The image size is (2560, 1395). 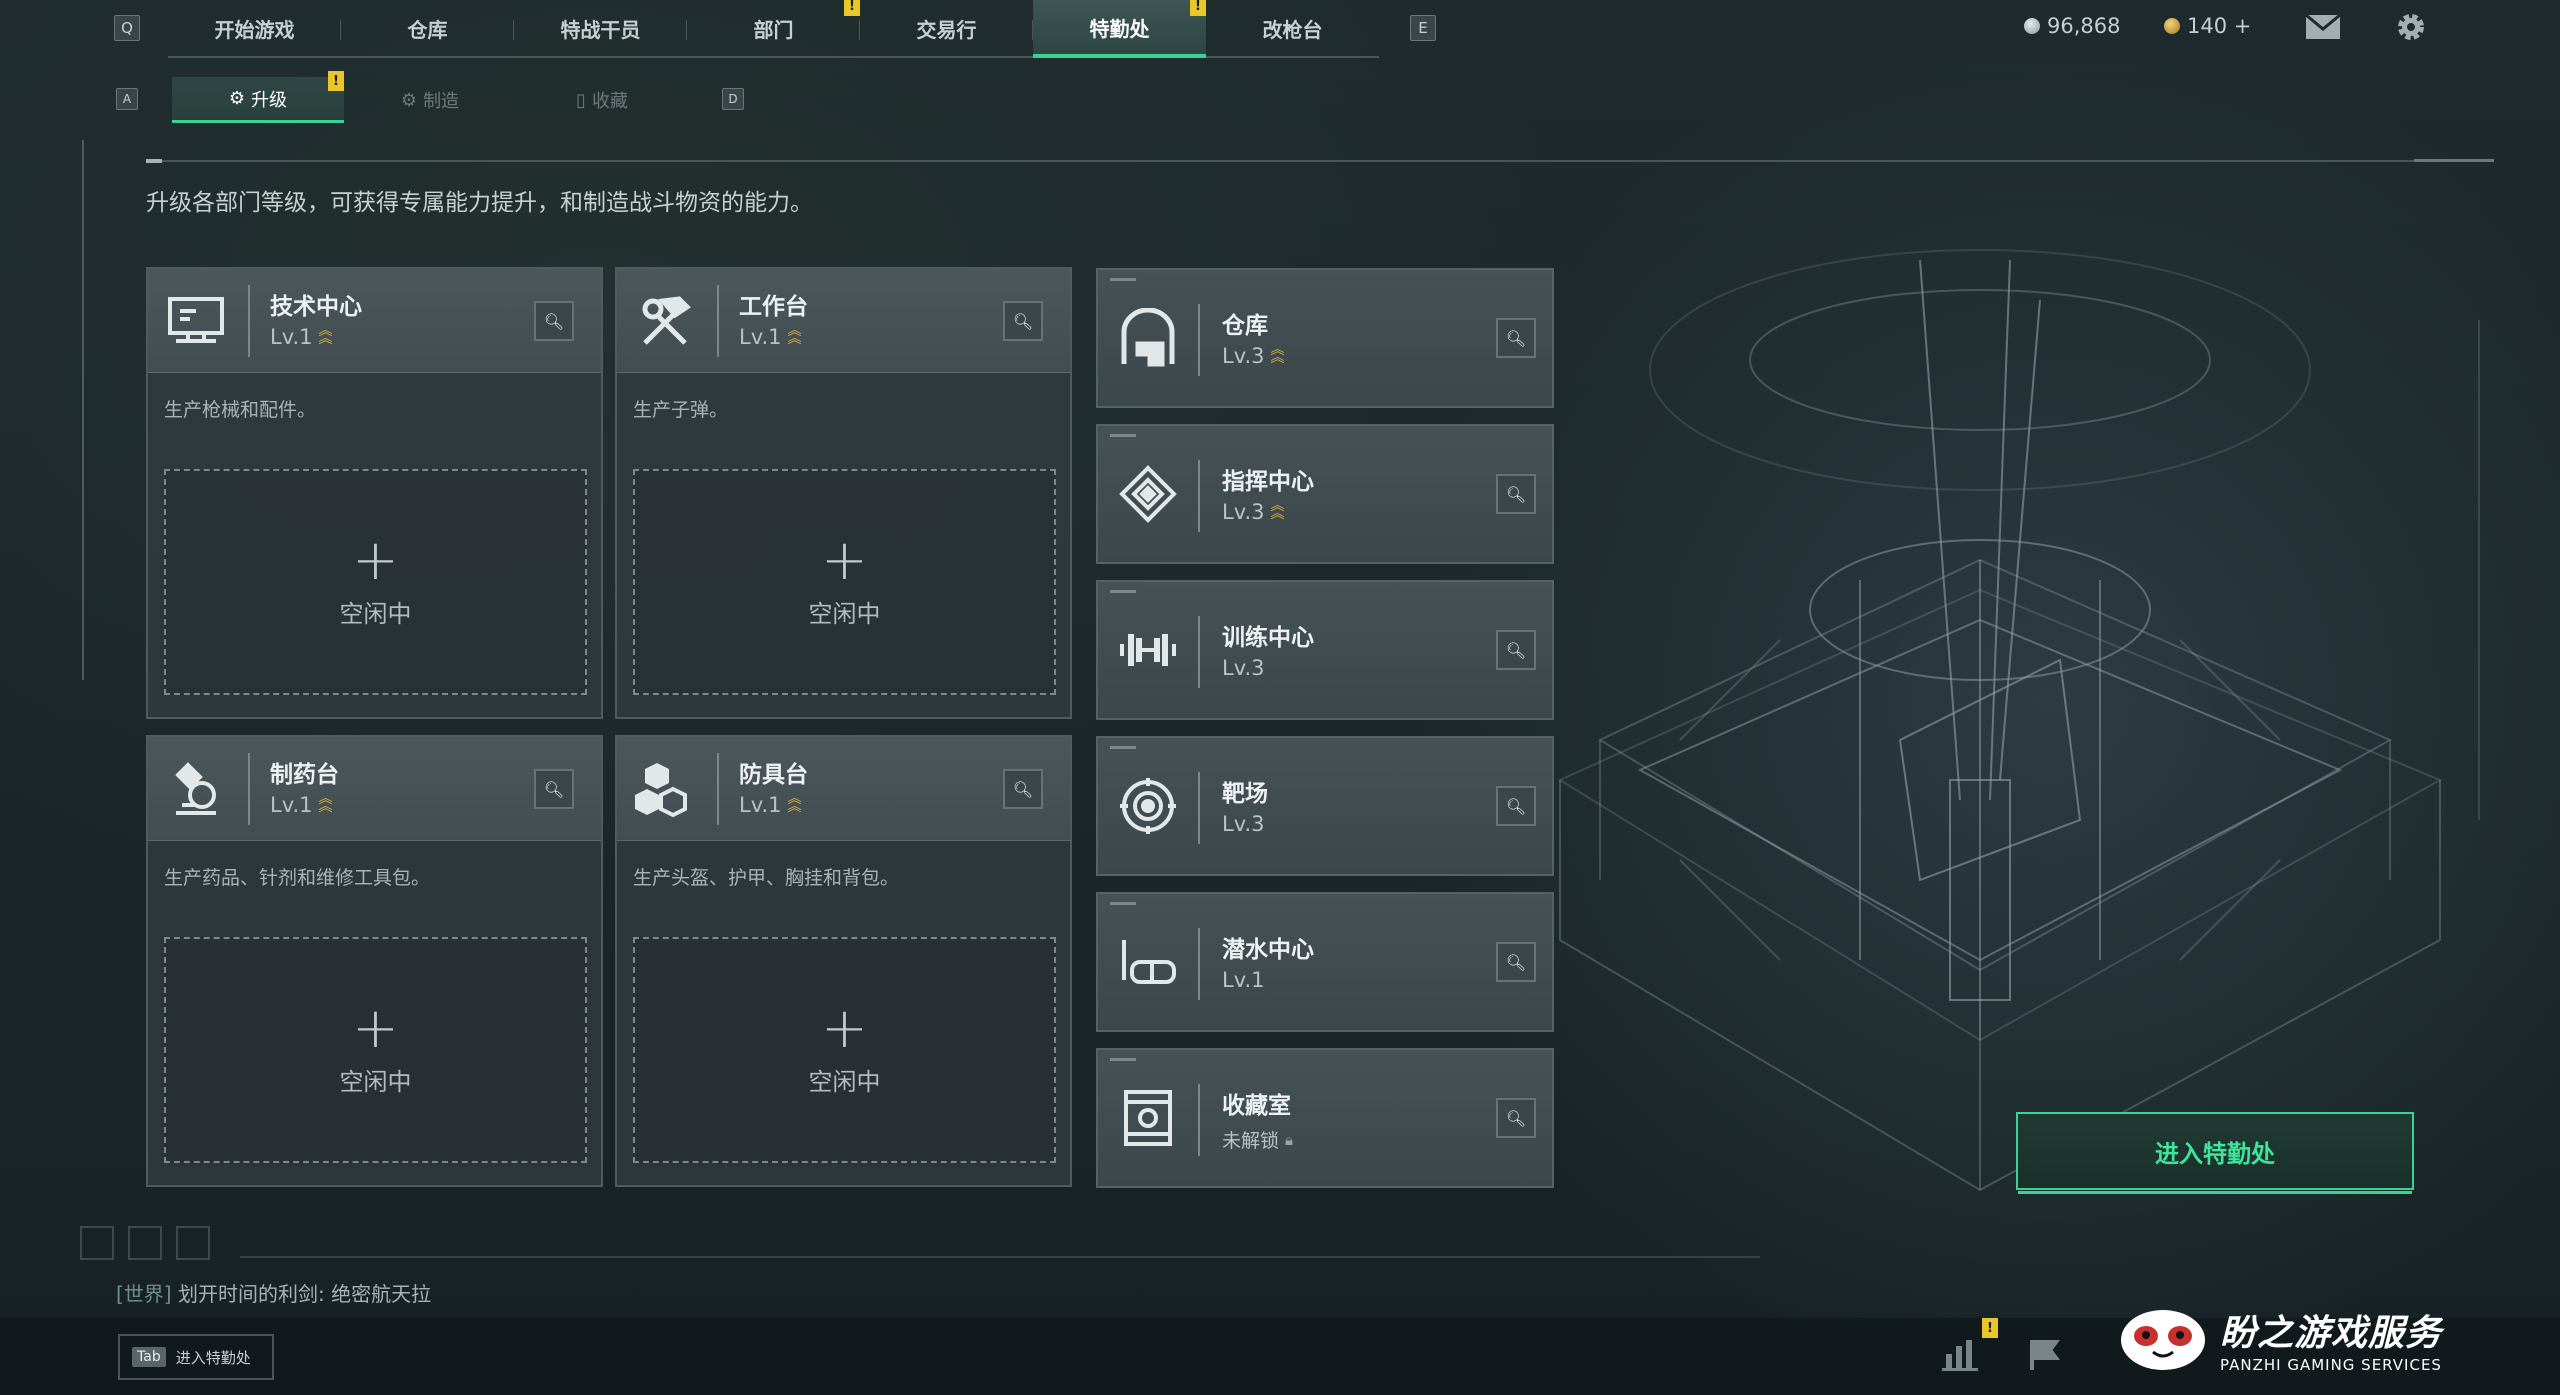 I want to click on page-description: 升级各部门等级，可获得专属能力提升，和制造战斗物资的能力。, so click(x=479, y=203).